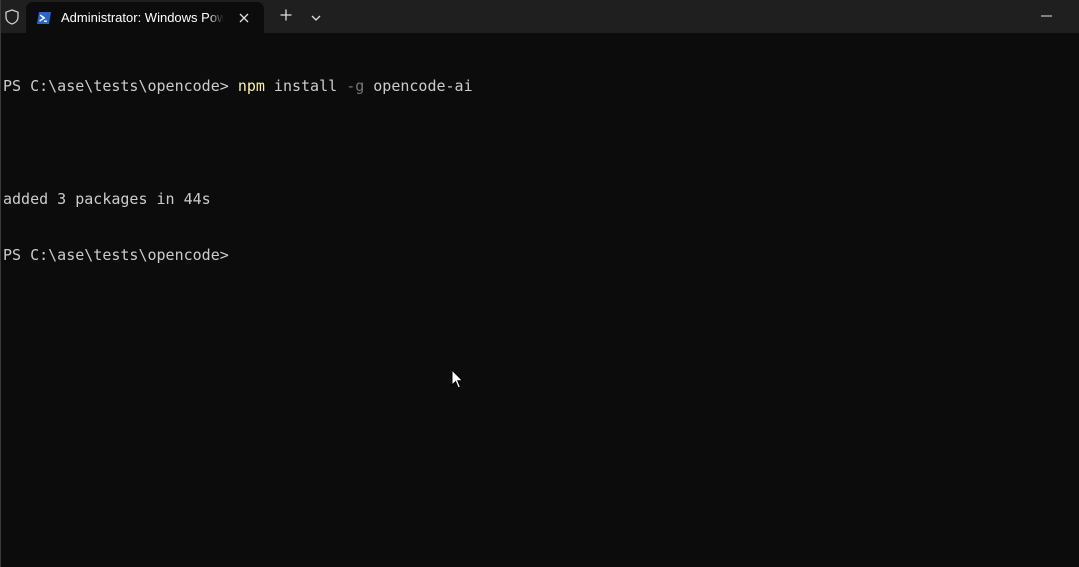  What do you see at coordinates (142, 17) in the screenshot?
I see `tab-title: Administrator: Windows PowerShell` at bounding box center [142, 17].